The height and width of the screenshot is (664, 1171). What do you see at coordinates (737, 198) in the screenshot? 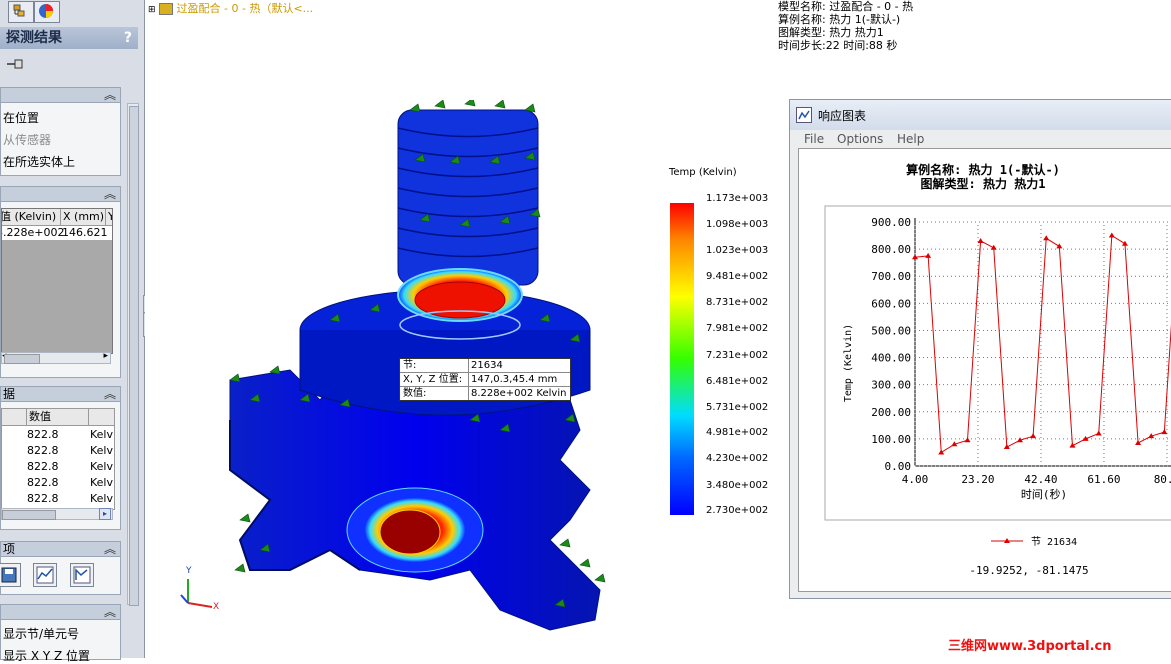
I see `legend-tick: 1.173e+003` at bounding box center [737, 198].